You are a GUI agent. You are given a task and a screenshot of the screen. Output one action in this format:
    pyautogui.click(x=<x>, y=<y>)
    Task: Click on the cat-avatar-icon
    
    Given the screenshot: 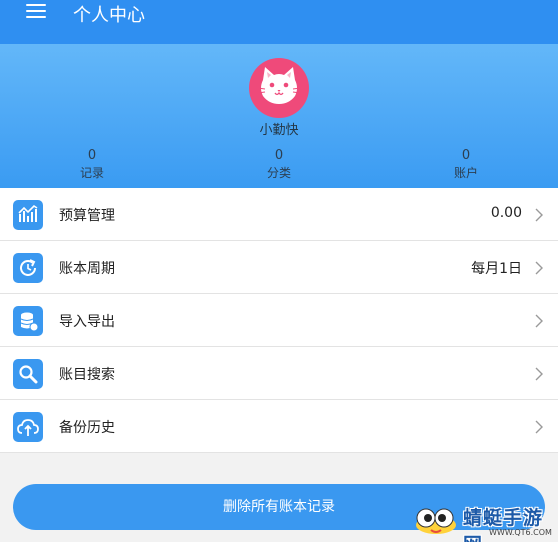 What is the action you would take?
    pyautogui.click(x=279, y=88)
    